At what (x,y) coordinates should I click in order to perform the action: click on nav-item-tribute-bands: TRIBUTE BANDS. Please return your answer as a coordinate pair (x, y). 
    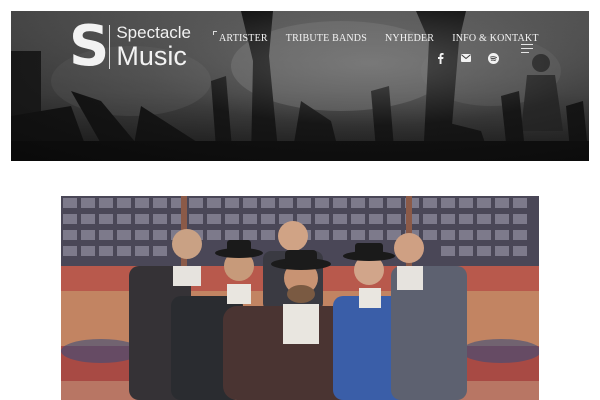
    Looking at the image, I should click on (326, 38).